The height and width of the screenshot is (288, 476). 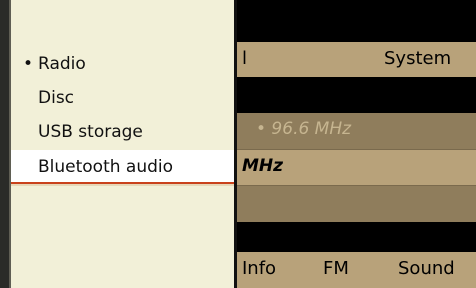 What do you see at coordinates (90, 132) in the screenshot?
I see `menu-item-label: USB storage` at bounding box center [90, 132].